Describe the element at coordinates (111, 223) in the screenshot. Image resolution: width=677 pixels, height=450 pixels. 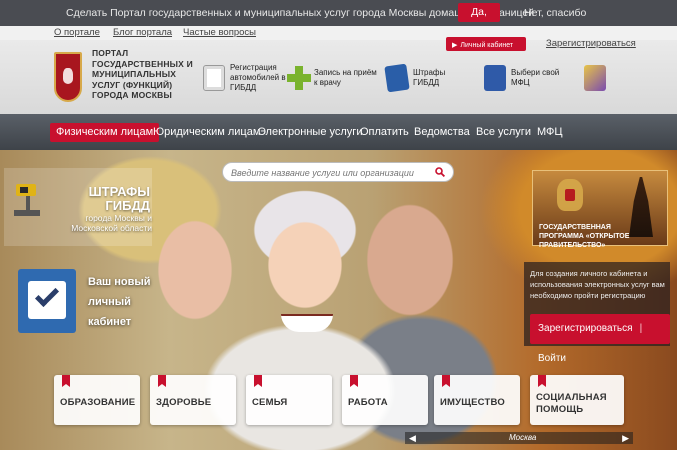
I see `fines-promo-subtitle: города Москвы и Московской области` at that location.